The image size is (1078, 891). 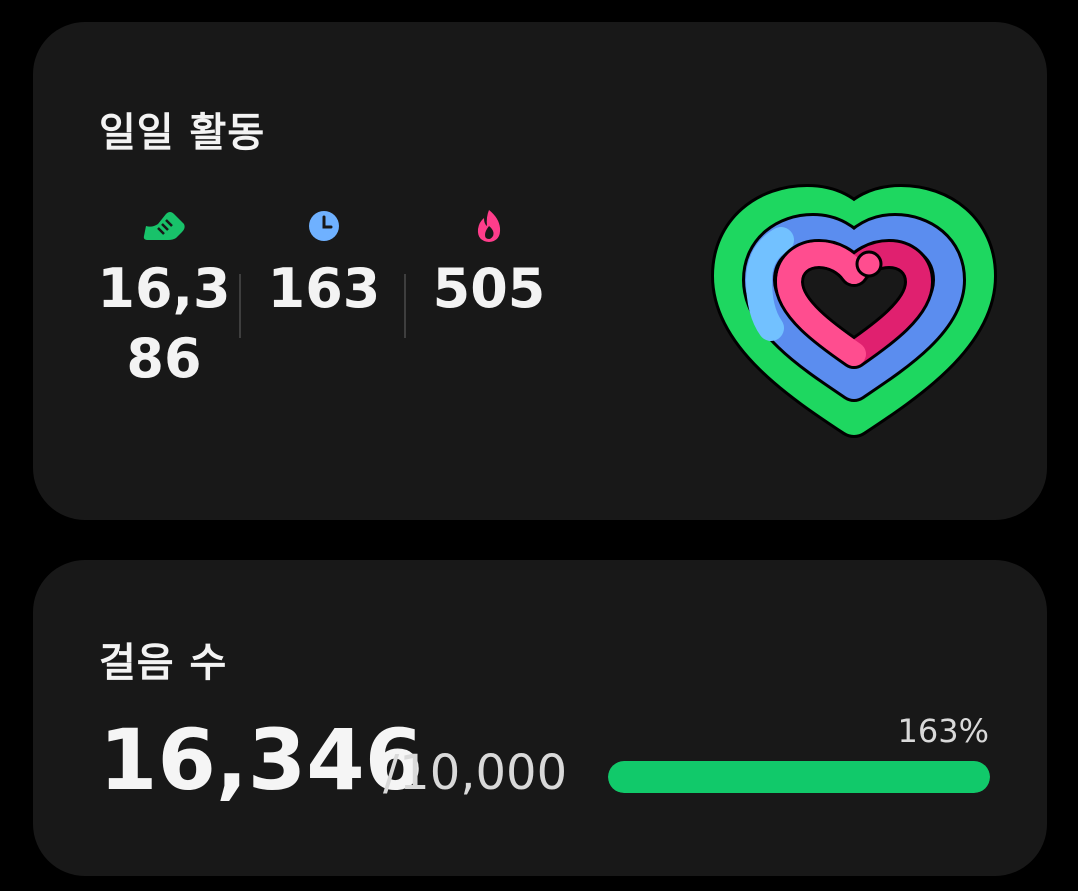 I want to click on step-progress-fill, so click(x=799, y=777).